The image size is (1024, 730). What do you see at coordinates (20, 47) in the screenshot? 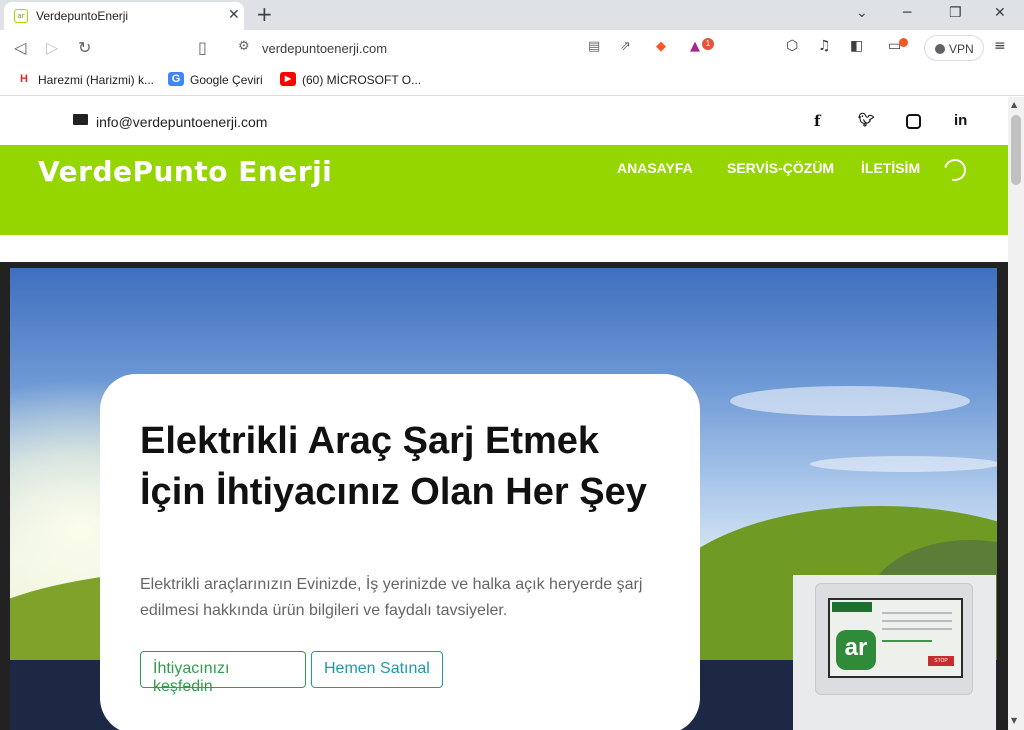
I see `back-icon: ◁` at bounding box center [20, 47].